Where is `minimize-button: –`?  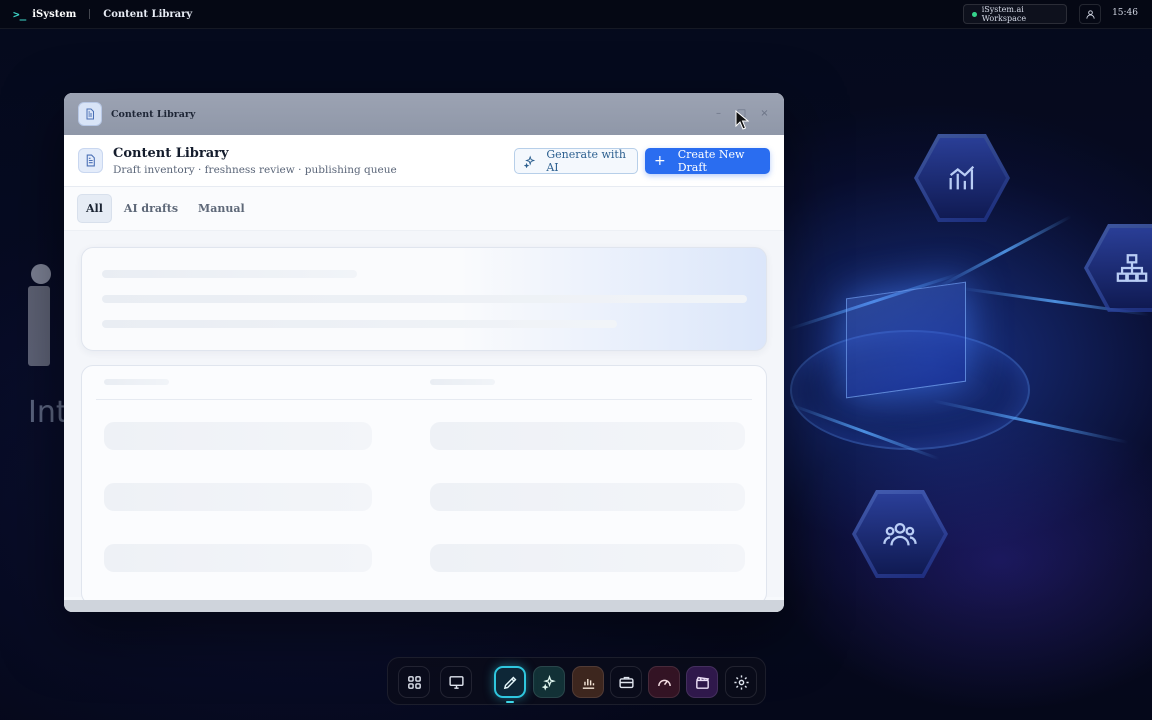 minimize-button: – is located at coordinates (718, 113).